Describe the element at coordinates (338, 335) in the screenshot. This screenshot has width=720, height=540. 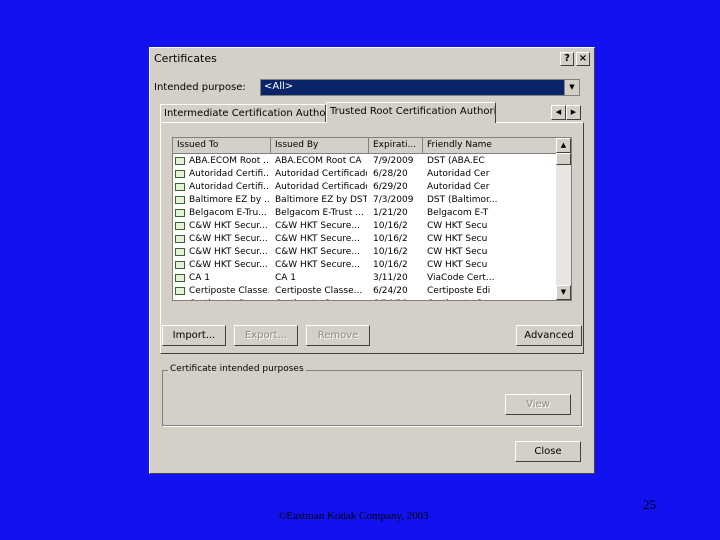
I see `remove-button: Remove` at that location.